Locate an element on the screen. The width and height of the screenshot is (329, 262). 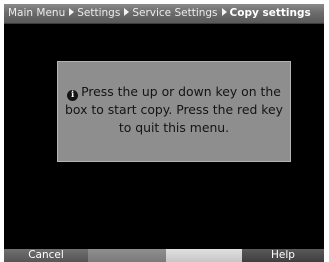
info-icon: i is located at coordinates (73, 95).